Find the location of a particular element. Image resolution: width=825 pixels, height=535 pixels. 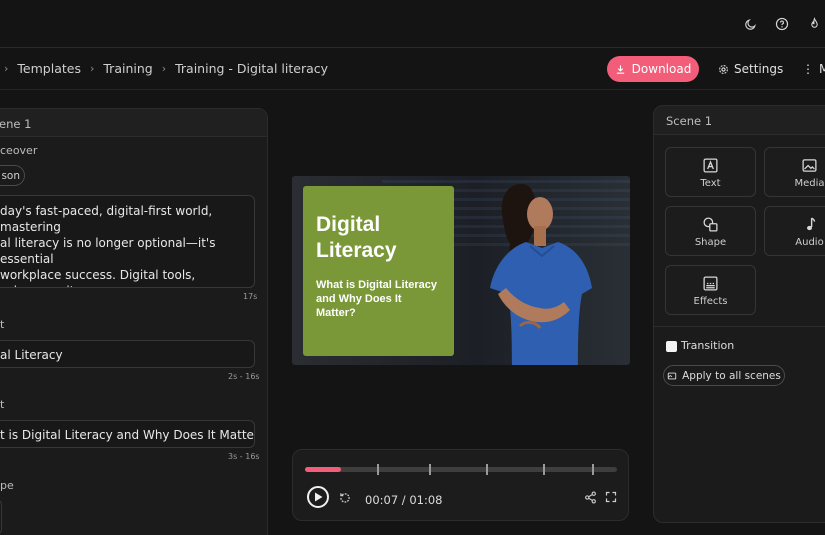

text-field-2-label: t is located at coordinates (2, 404).